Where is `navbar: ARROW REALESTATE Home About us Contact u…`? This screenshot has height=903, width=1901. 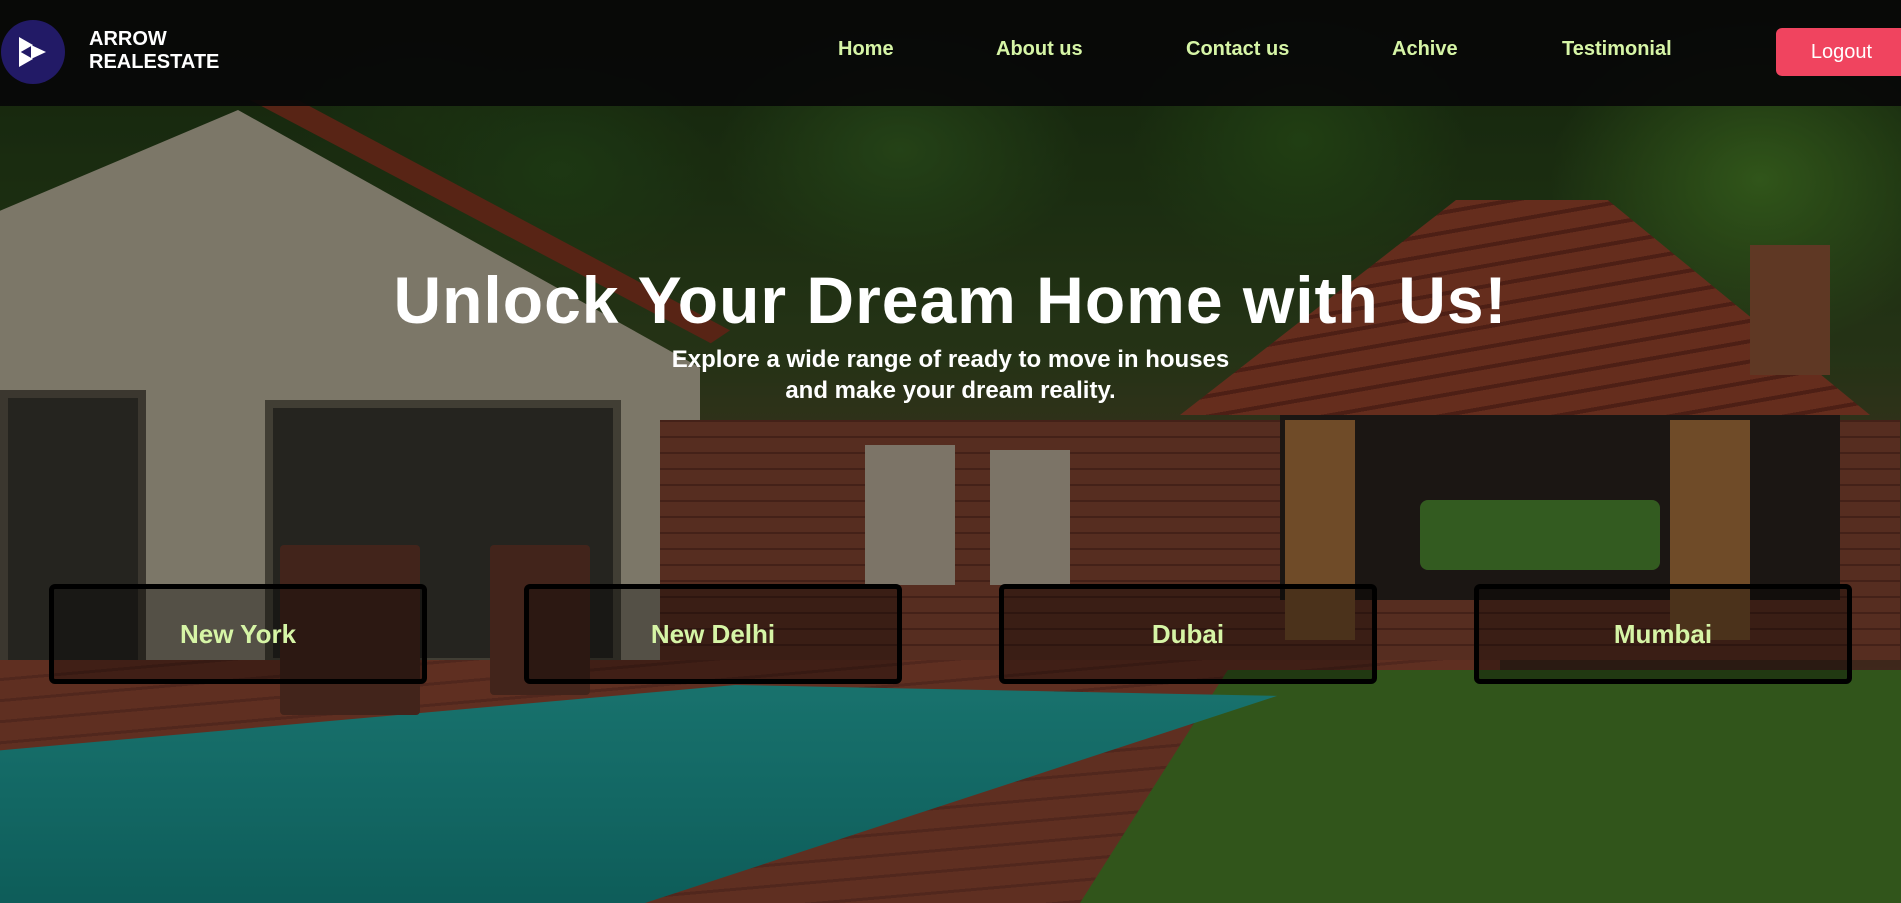 navbar: ARROW REALESTATE Home About us Contact u… is located at coordinates (950, 53).